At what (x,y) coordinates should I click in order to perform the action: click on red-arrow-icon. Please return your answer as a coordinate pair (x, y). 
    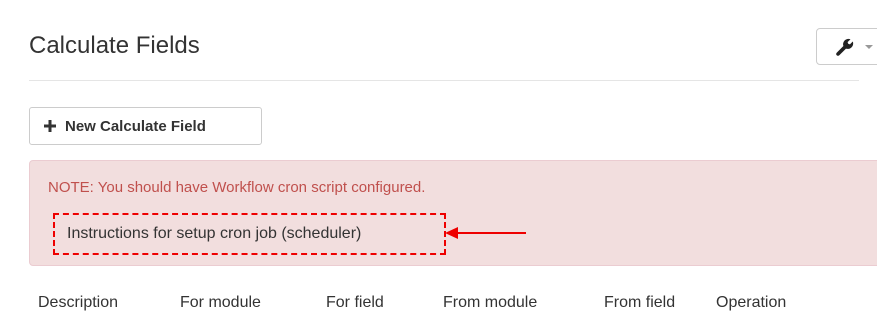
    Looking at the image, I should click on (485, 233).